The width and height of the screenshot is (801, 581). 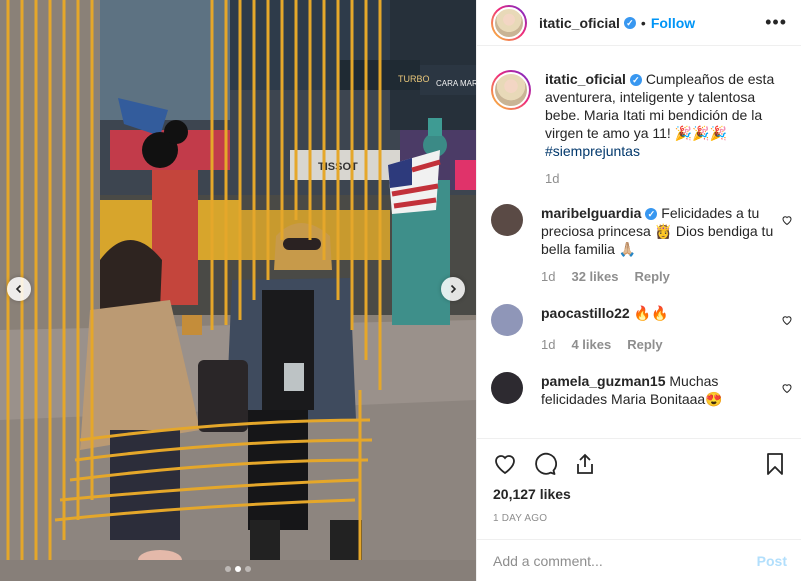 I want to click on comment-meta: 1d 32 likes Reply, so click(x=661, y=277).